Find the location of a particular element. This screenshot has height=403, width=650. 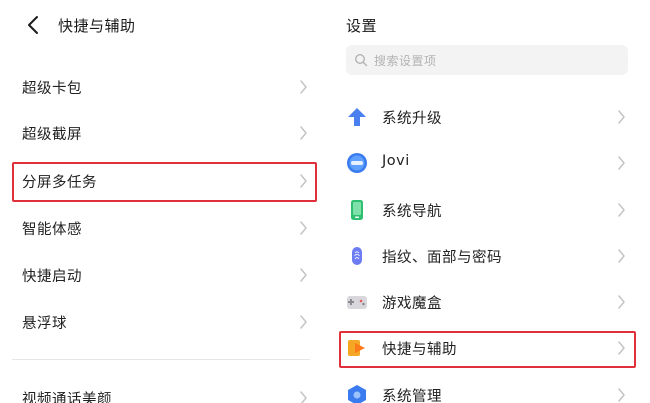

list-item-label: 快捷启动 is located at coordinates (52, 277).